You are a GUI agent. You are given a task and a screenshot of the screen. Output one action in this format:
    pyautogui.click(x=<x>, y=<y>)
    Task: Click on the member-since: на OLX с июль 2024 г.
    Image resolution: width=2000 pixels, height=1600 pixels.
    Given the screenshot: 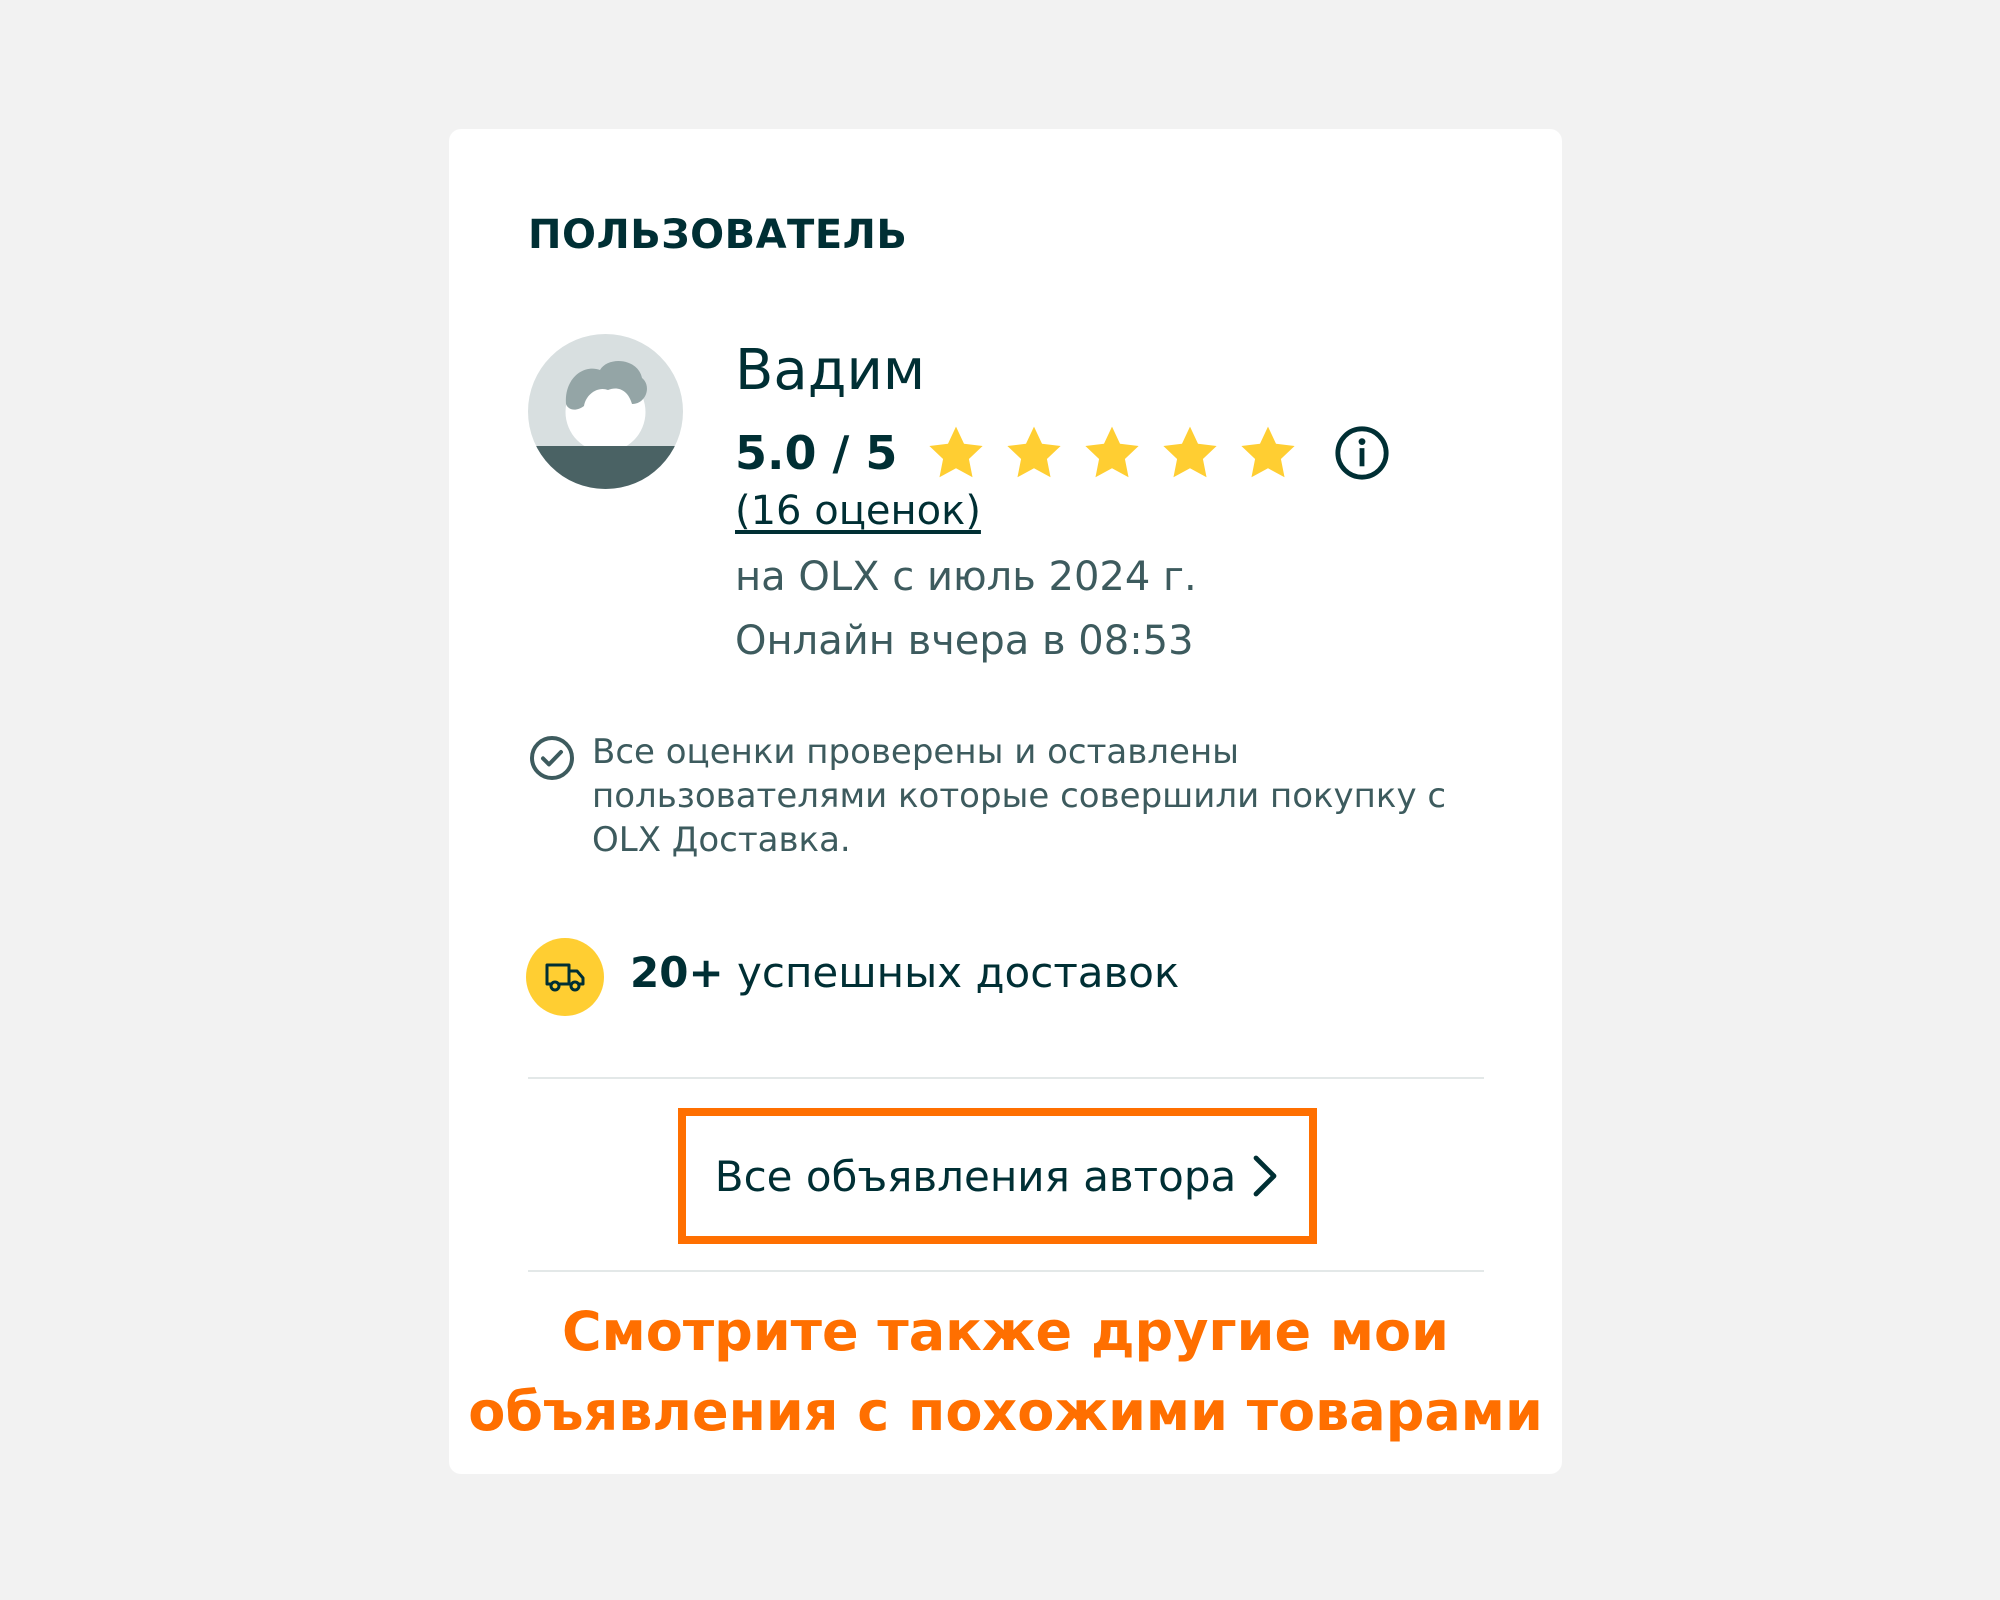 What is the action you would take?
    pyautogui.click(x=966, y=577)
    